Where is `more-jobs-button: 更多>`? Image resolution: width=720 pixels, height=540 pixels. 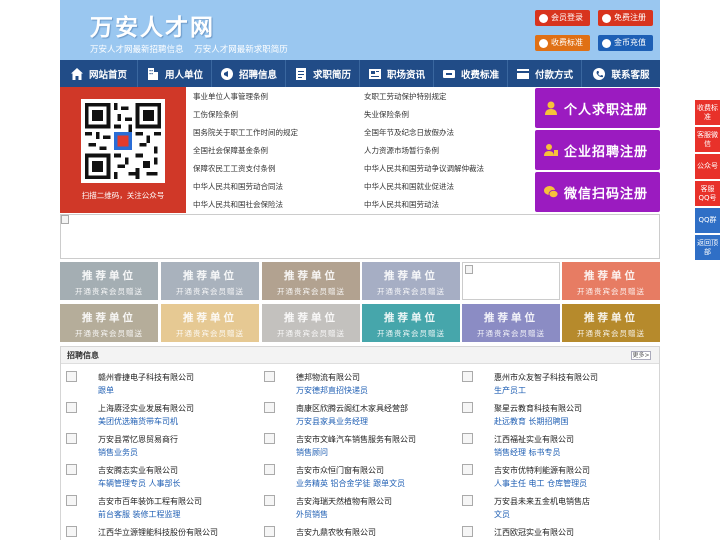
more-jobs-button: 更多> is located at coordinates (641, 355).